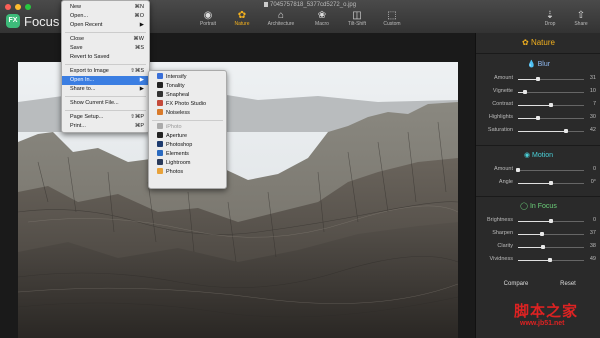 The width and height of the screenshot is (600, 338). What do you see at coordinates (105, 80) in the screenshot?
I see `menu-item-open-in: Open In... ▶` at bounding box center [105, 80].